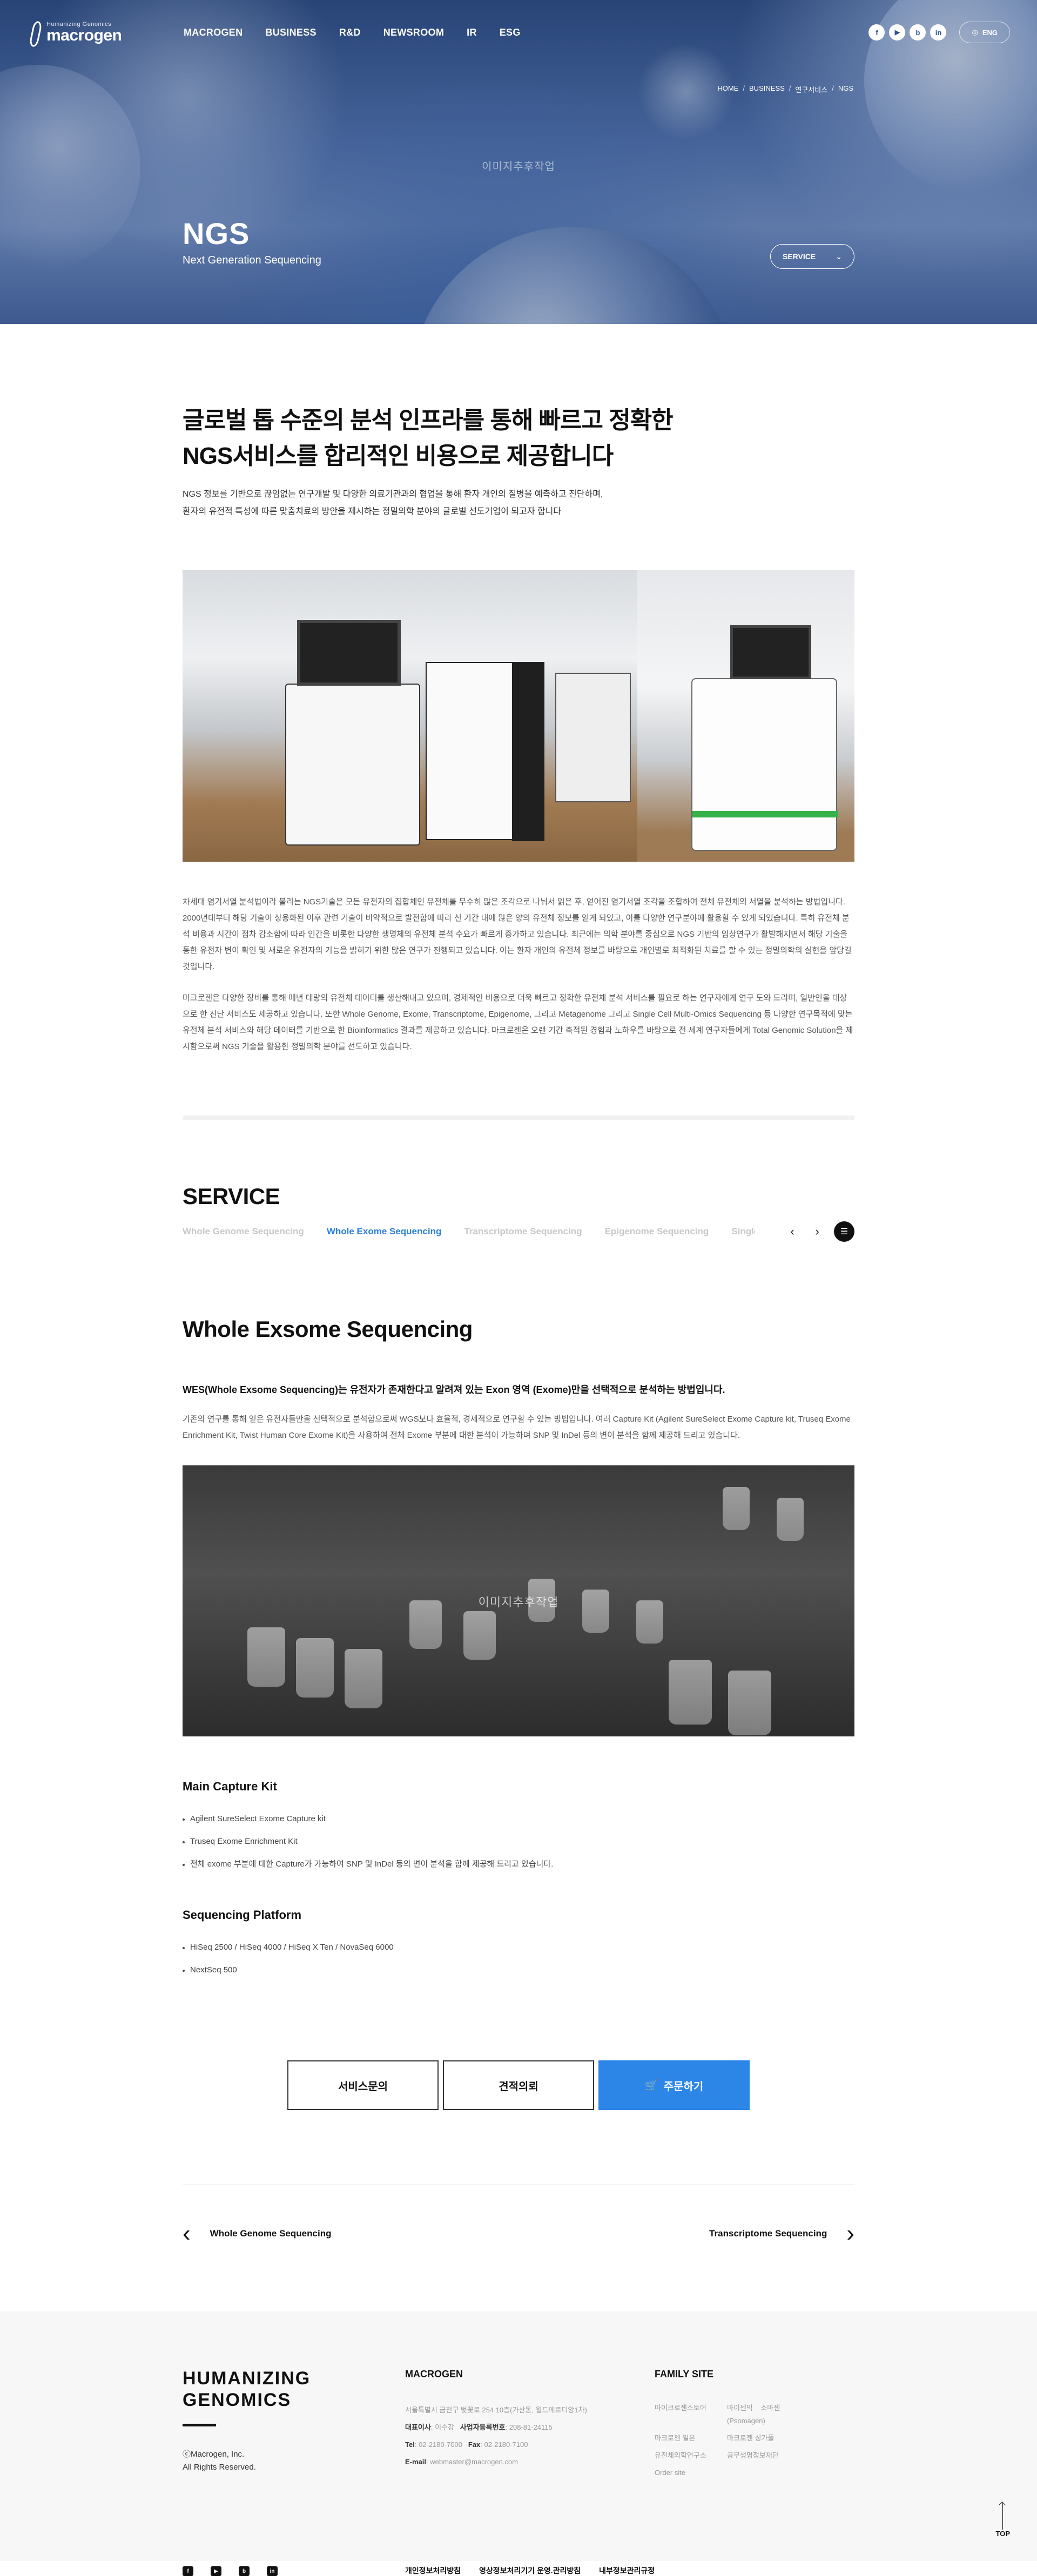 The width and height of the screenshot is (1037, 2576). What do you see at coordinates (767, 89) in the screenshot?
I see `breadcrumb-business: BUSINESS` at bounding box center [767, 89].